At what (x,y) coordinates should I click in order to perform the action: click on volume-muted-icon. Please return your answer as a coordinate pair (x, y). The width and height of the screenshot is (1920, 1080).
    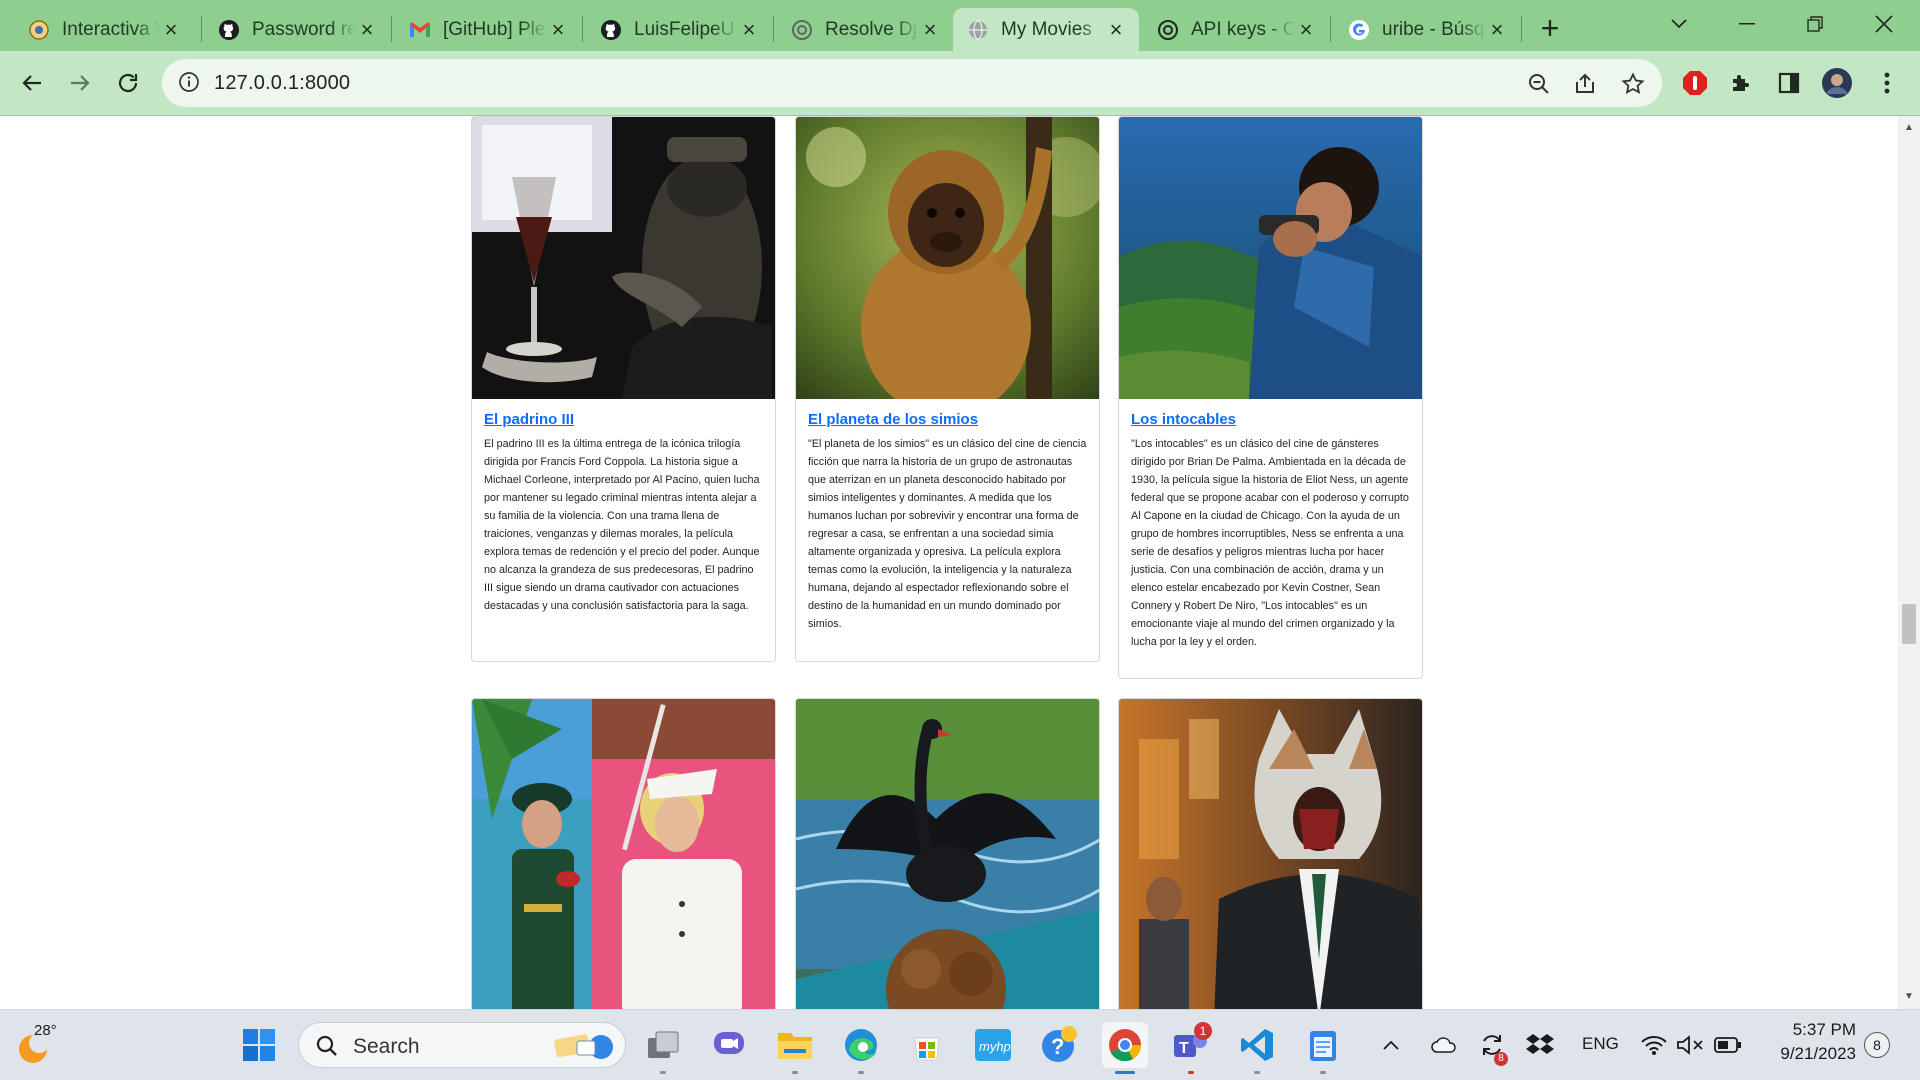
    Looking at the image, I should click on (1690, 1045).